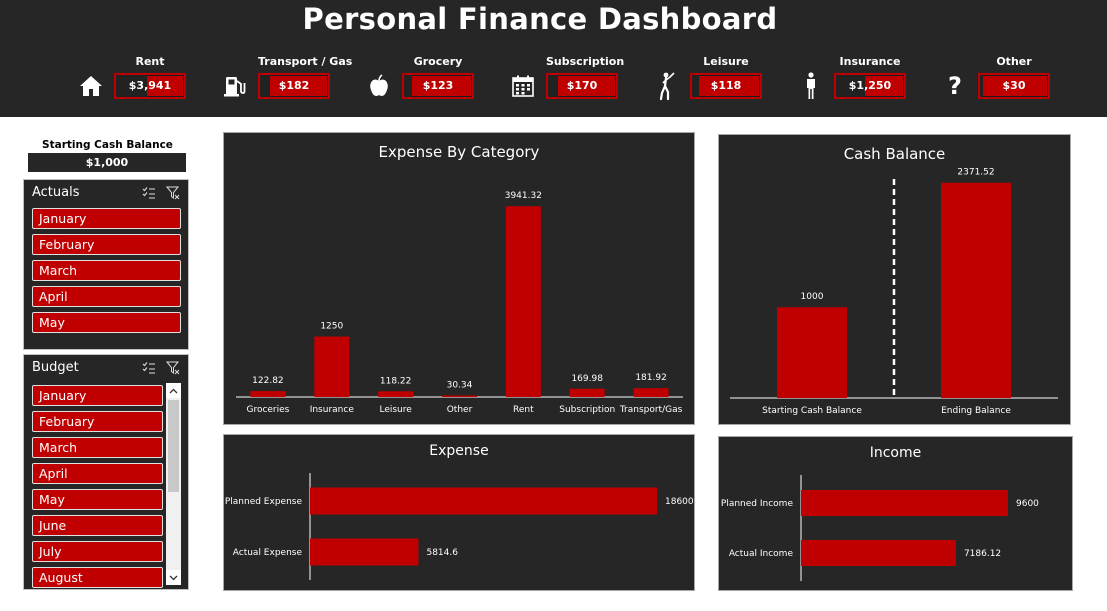 The height and width of the screenshot is (611, 1107). I want to click on data-label: 1250, so click(331, 326).